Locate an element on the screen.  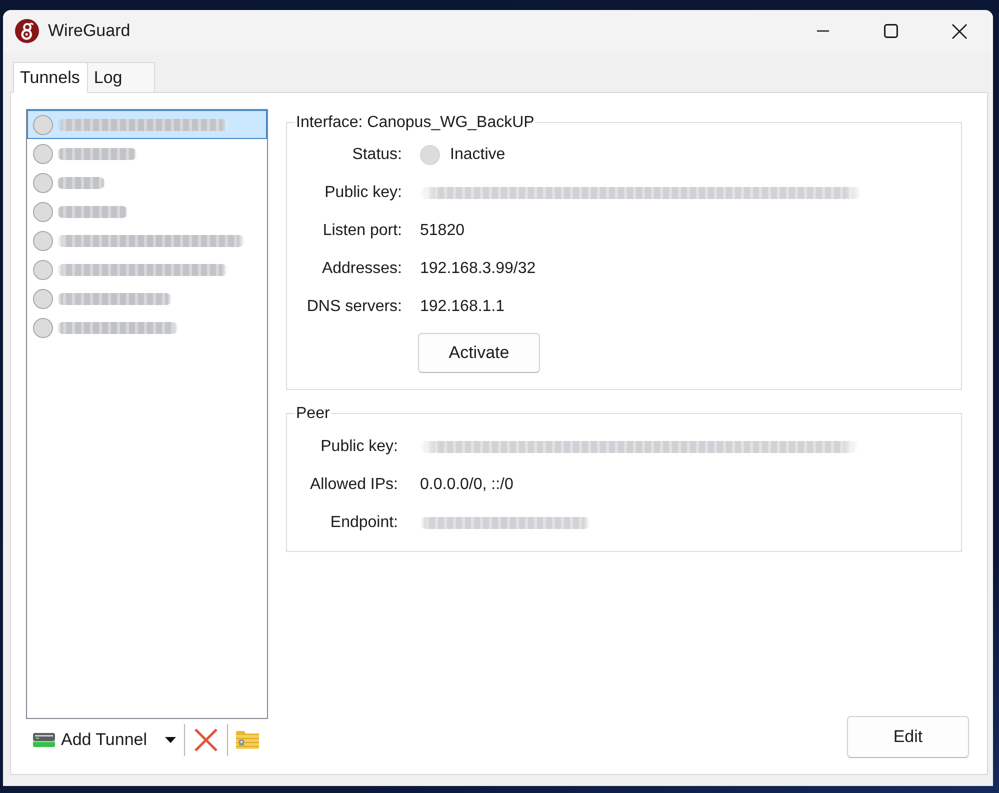
cross-icon is located at coordinates (206, 740).